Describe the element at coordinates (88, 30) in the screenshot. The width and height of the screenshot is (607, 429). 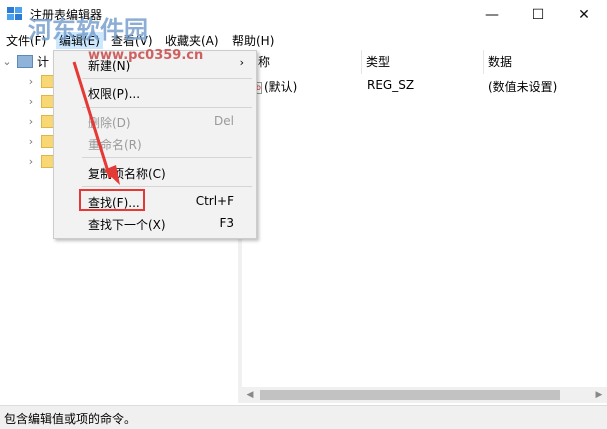
I see `watermark-title: 河东软件园` at that location.